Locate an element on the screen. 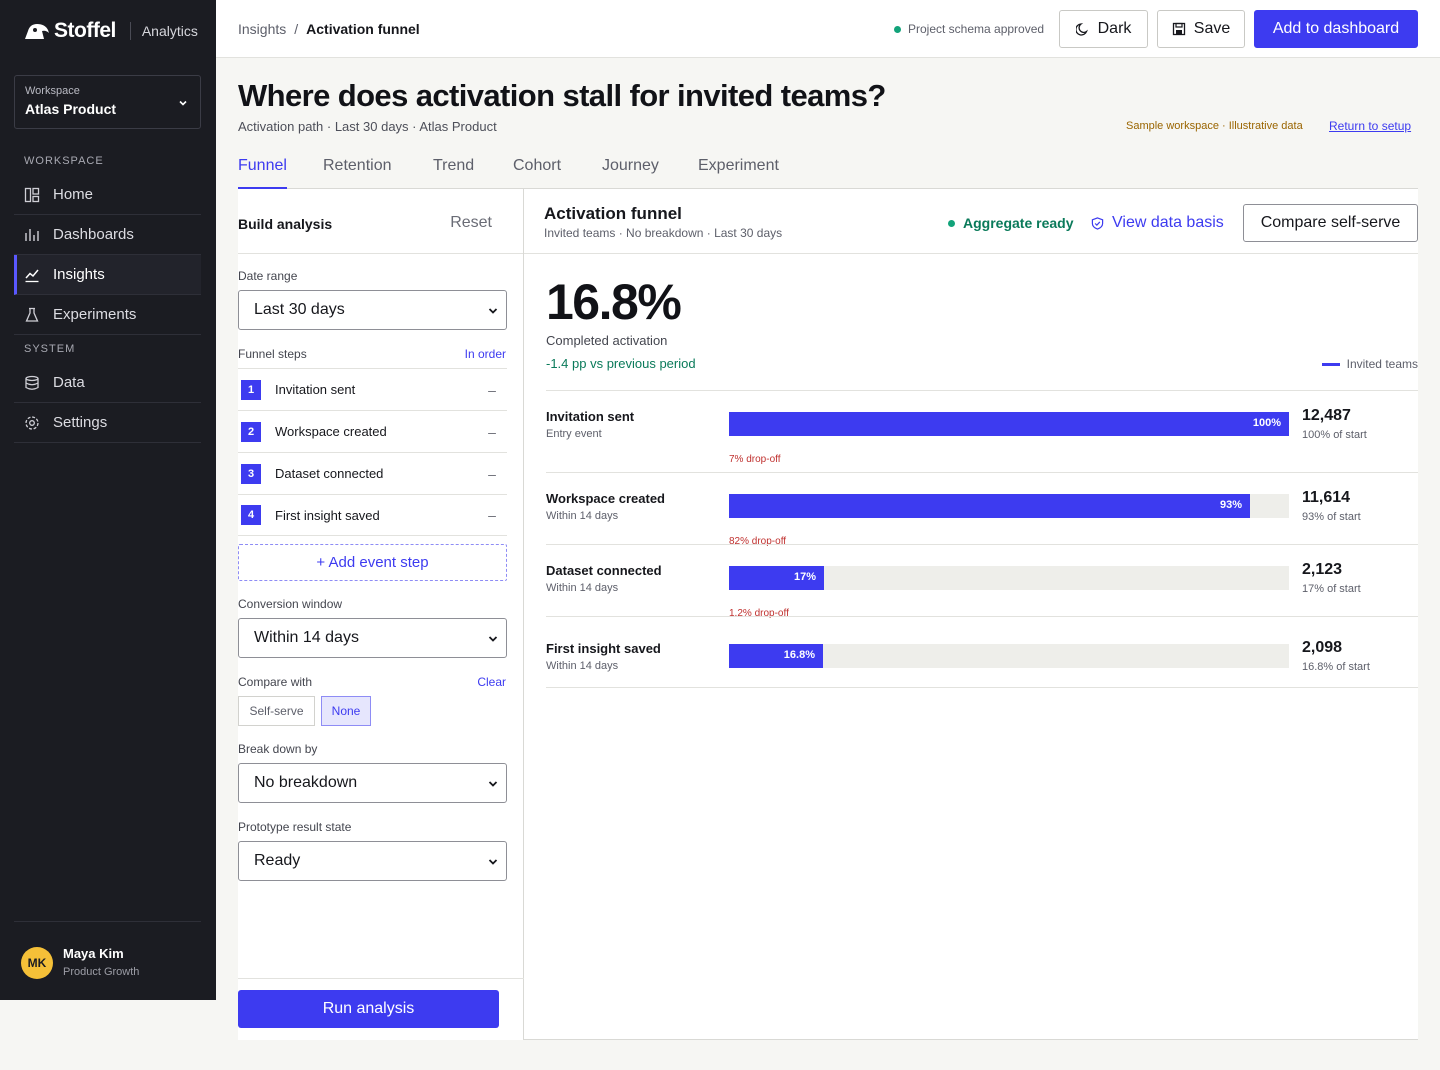  funnel-bar-label: 100% is located at coordinates (1266, 423).